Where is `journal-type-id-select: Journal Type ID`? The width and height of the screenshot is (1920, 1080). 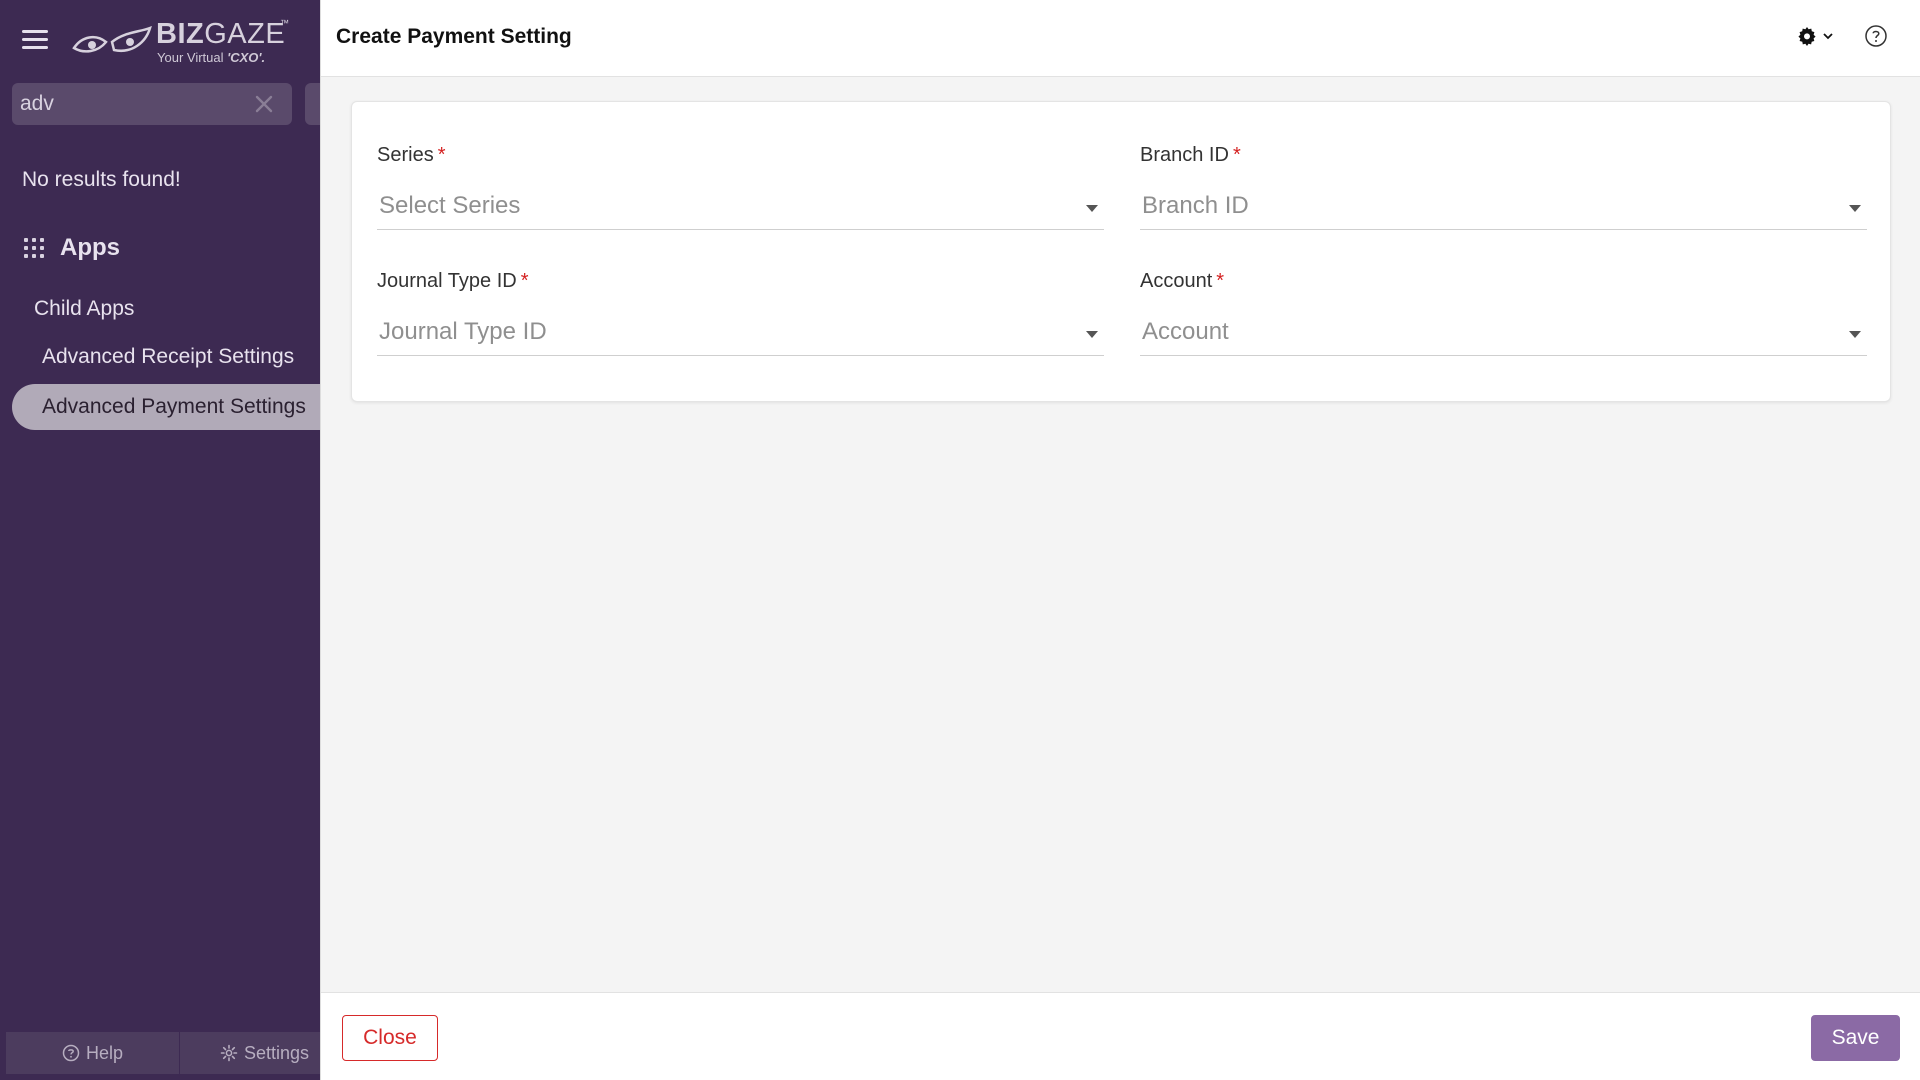 journal-type-id-select: Journal Type ID is located at coordinates (740, 334).